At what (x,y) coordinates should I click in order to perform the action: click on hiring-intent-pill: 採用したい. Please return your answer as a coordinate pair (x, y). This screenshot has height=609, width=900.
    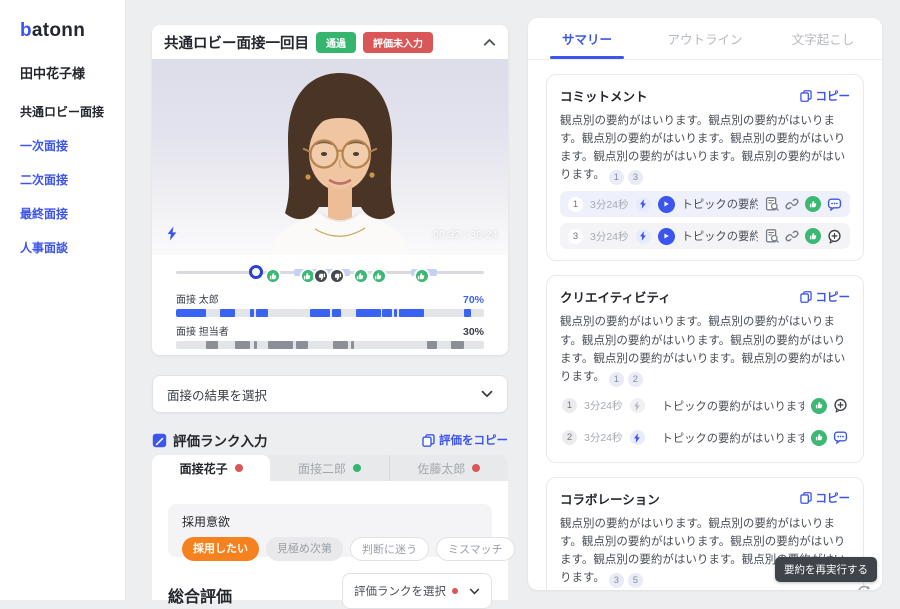
    Looking at the image, I should click on (220, 549).